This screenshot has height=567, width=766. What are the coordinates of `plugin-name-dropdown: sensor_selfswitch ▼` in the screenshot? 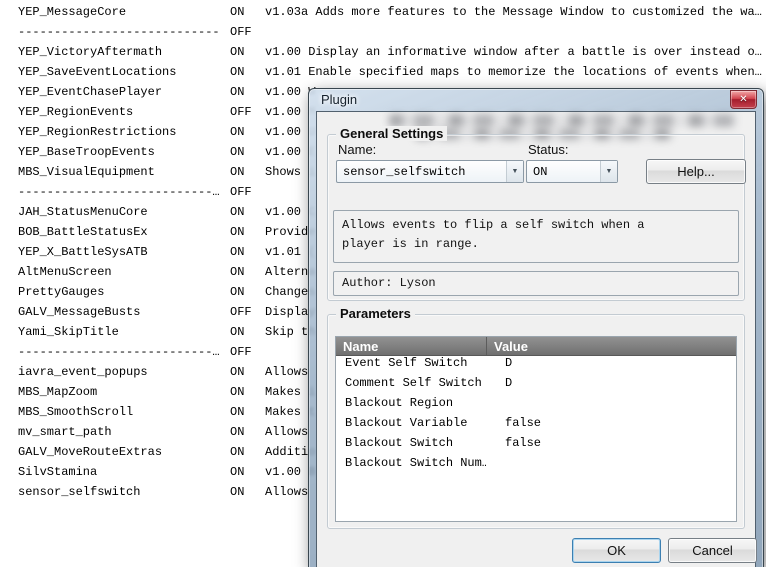 It's located at (430, 171).